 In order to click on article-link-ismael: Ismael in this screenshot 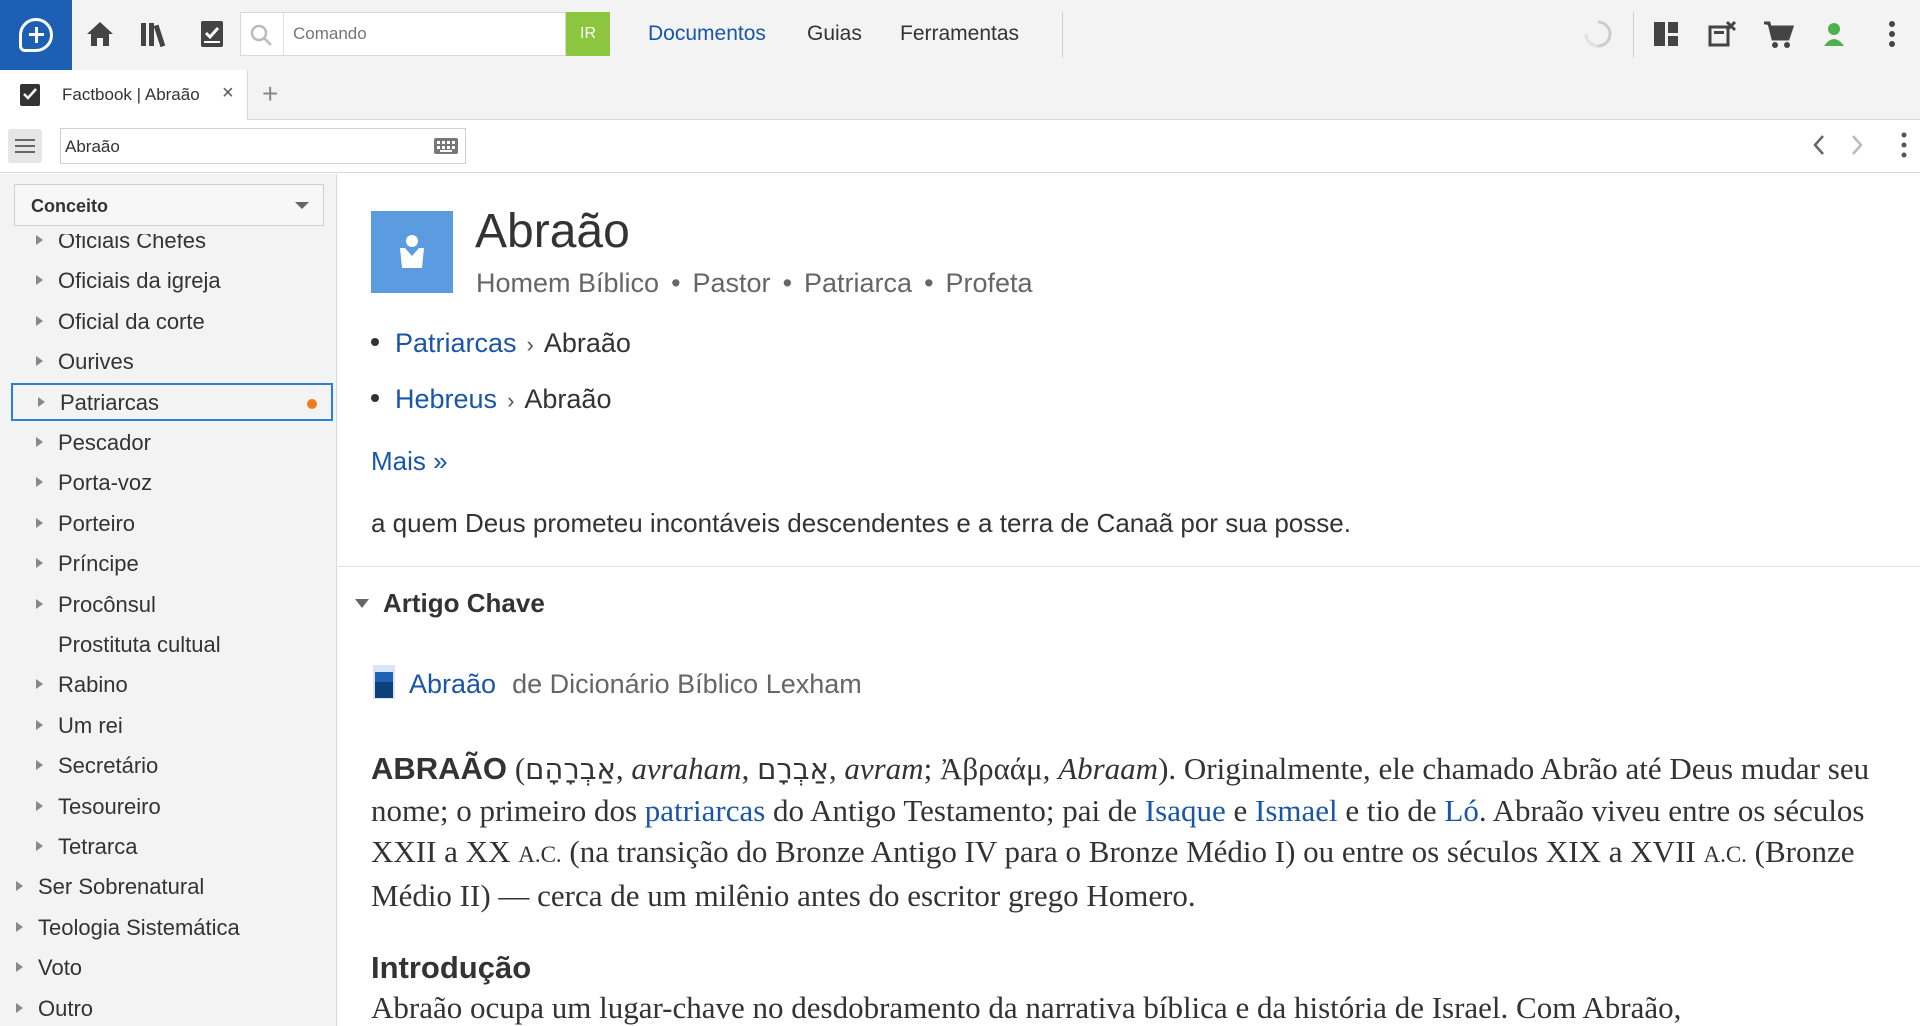, I will do `click(1296, 810)`.